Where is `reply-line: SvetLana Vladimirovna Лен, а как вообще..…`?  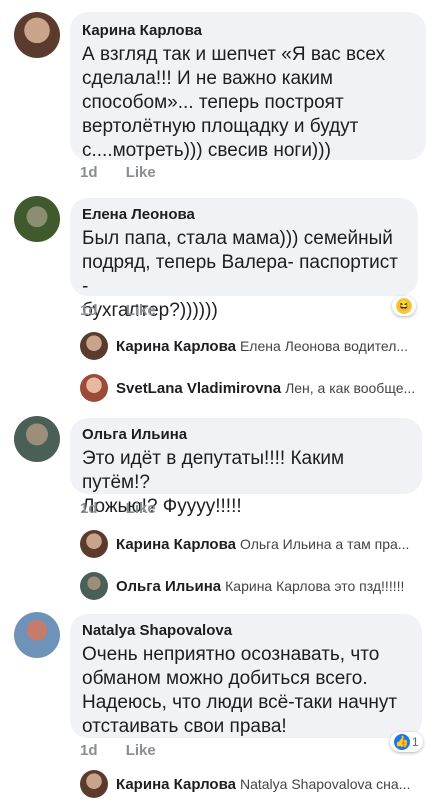 reply-line: SvetLana Vladimirovna Лен, а как вообще..… is located at coordinates (277, 388).